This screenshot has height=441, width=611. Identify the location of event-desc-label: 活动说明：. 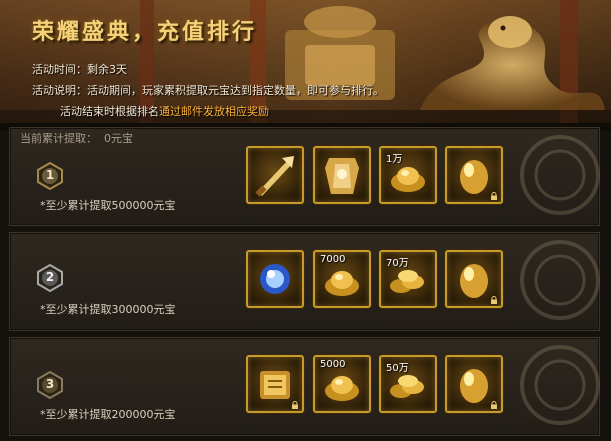
(59, 90).